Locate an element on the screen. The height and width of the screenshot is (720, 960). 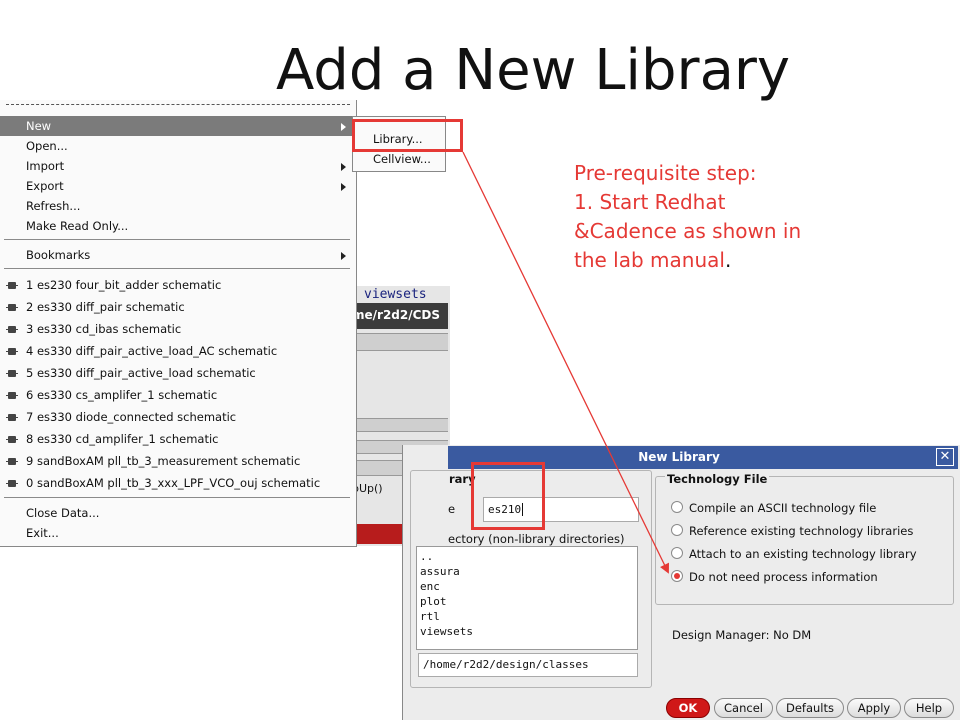
radio-reference-existing: Reference existing technology libraries is located at coordinates (792, 531).